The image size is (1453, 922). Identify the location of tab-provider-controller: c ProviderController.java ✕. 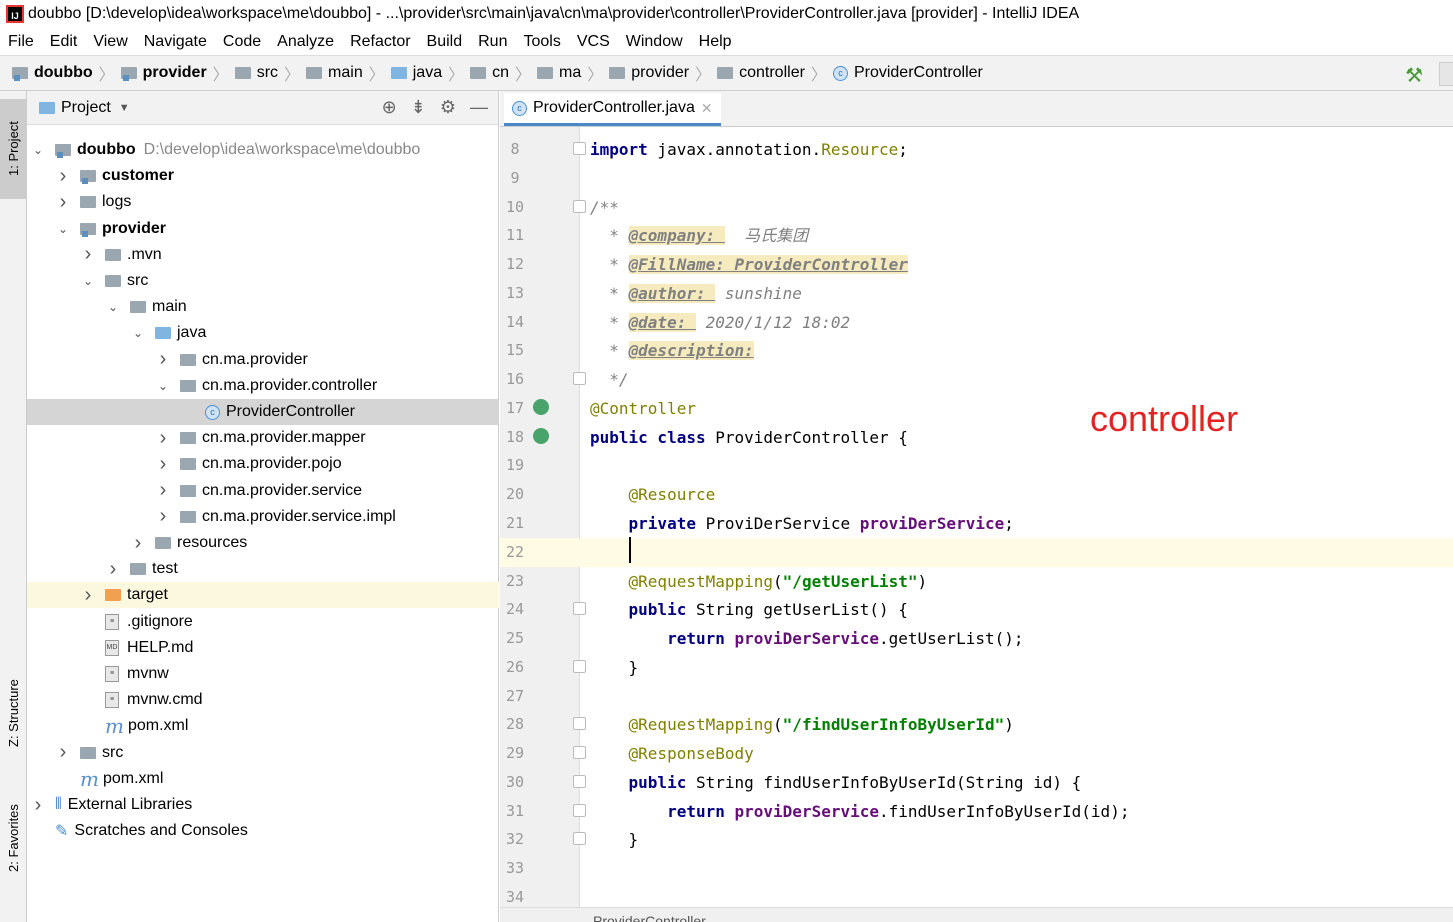
(612, 109).